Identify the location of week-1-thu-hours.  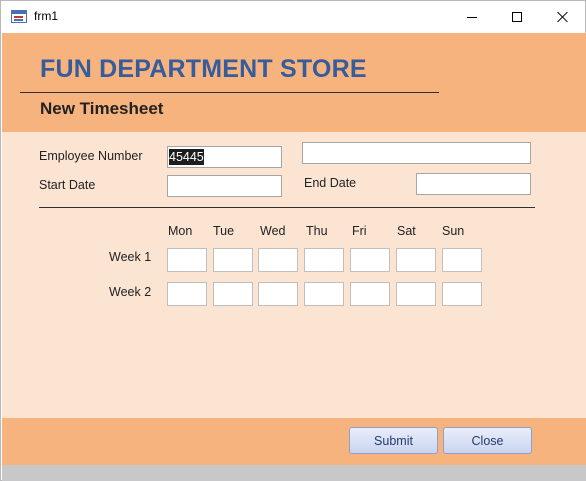
(324, 260).